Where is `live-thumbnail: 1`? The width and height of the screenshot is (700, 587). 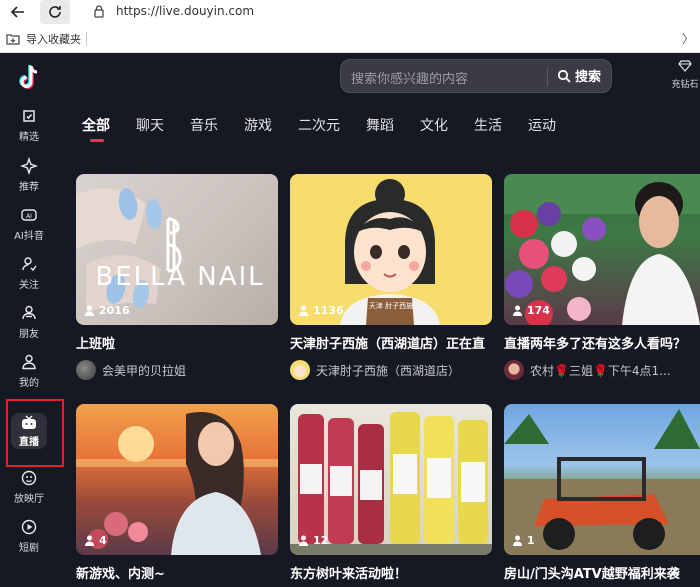 live-thumbnail: 1 is located at coordinates (602, 479).